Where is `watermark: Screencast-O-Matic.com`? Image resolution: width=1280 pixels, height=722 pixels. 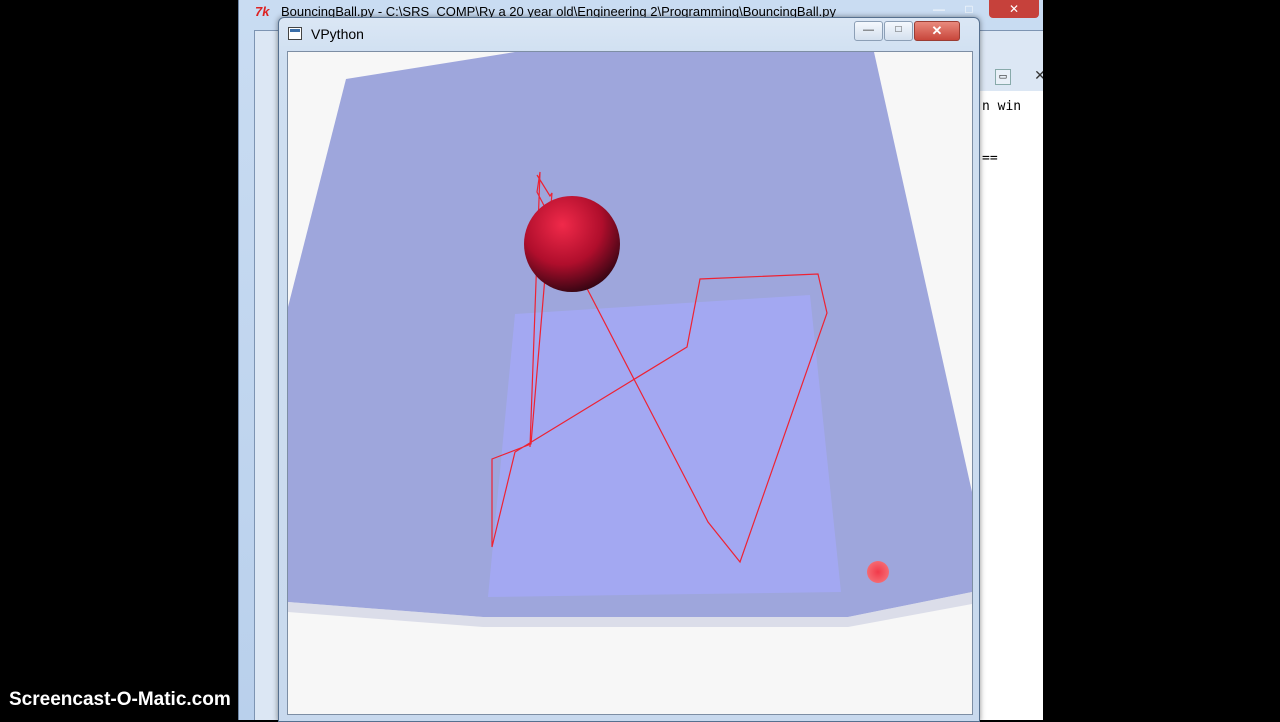 watermark: Screencast-O-Matic.com is located at coordinates (120, 699).